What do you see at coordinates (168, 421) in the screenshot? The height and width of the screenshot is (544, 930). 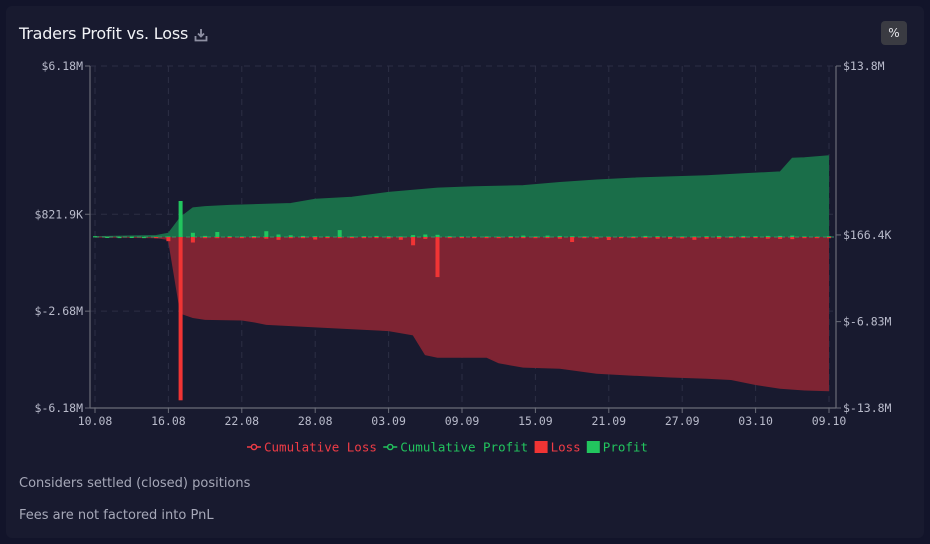 I see `x-tick-label: 16.08` at bounding box center [168, 421].